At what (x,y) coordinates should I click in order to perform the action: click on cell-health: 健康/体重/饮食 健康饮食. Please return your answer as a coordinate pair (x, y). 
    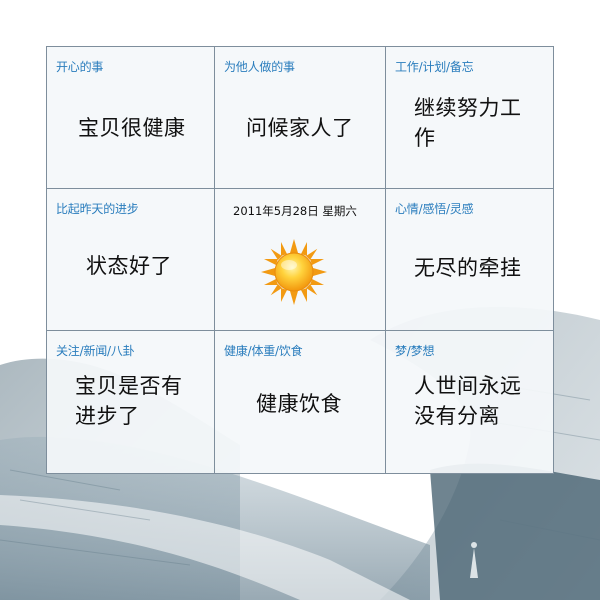
    Looking at the image, I should click on (300, 402).